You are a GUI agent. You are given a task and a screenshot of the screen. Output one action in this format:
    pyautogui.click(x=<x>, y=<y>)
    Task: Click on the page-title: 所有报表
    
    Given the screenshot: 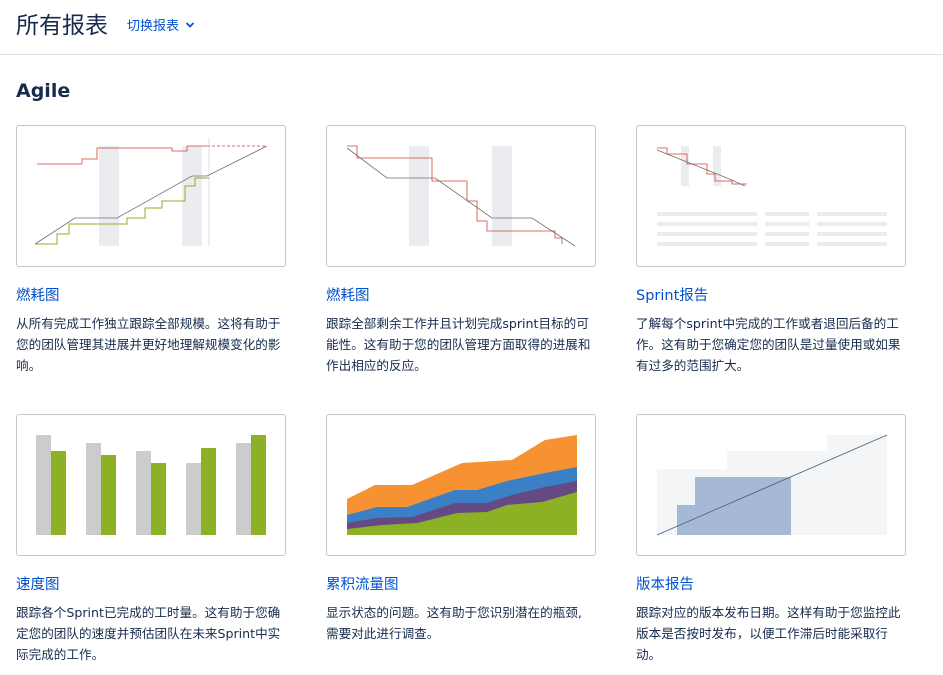 What is the action you would take?
    pyautogui.click(x=62, y=26)
    